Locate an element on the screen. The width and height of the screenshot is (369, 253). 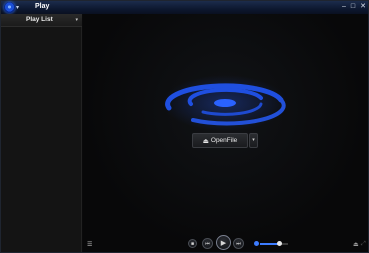
playlist-title: Play List is located at coordinates (39, 19).